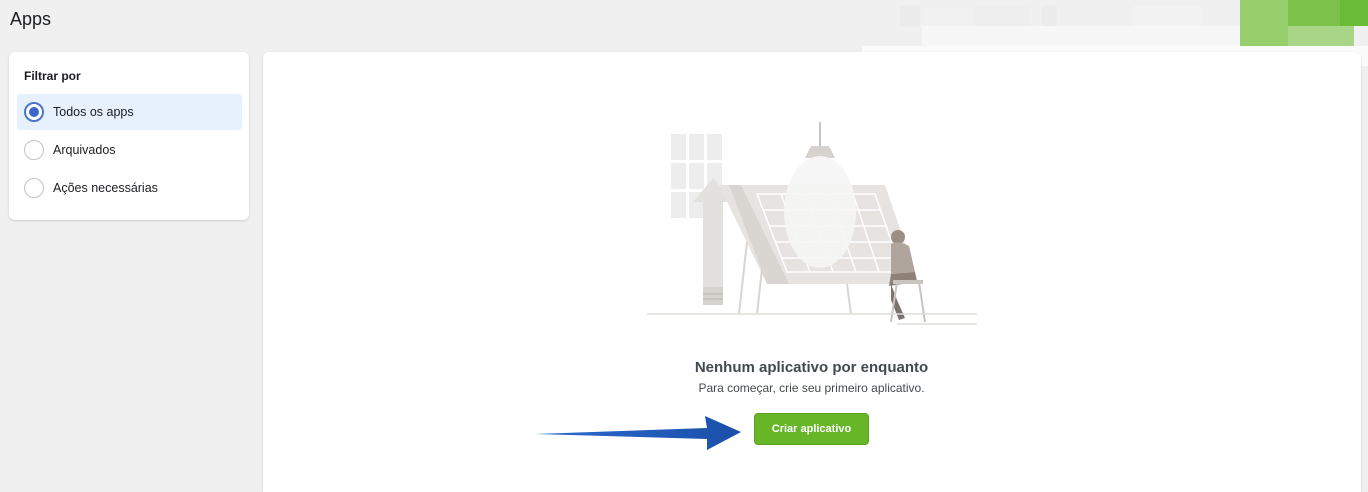 Image resolution: width=1368 pixels, height=492 pixels. What do you see at coordinates (84, 150) in the screenshot?
I see `filter-option-label: Arquivados` at bounding box center [84, 150].